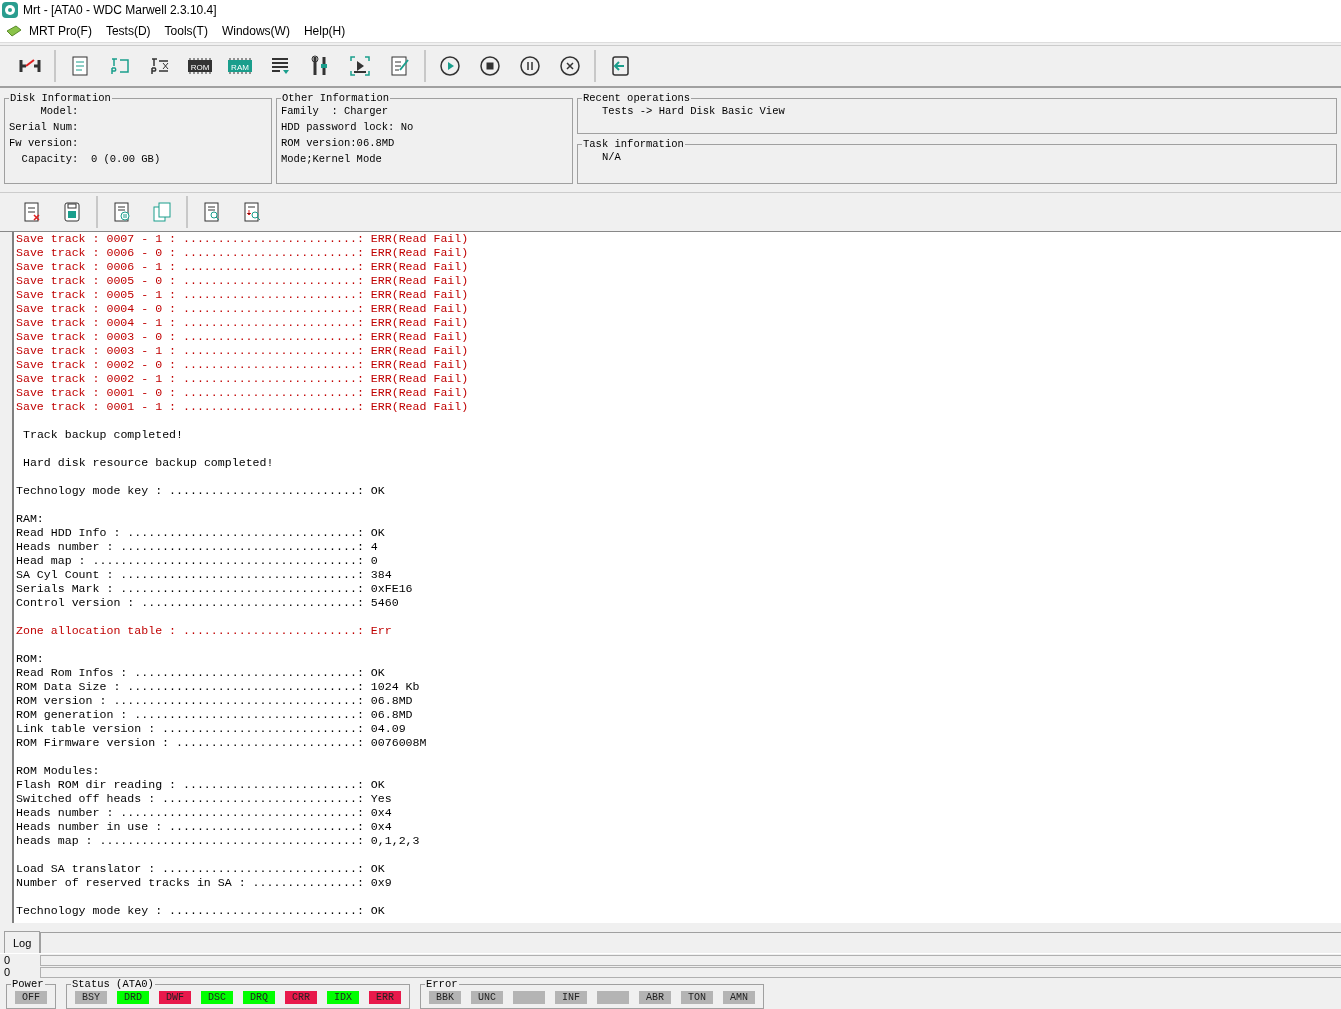  Describe the element at coordinates (214, 589) in the screenshot. I see `log-line: Serials Mark : ..................................: 0xFE16` at that location.